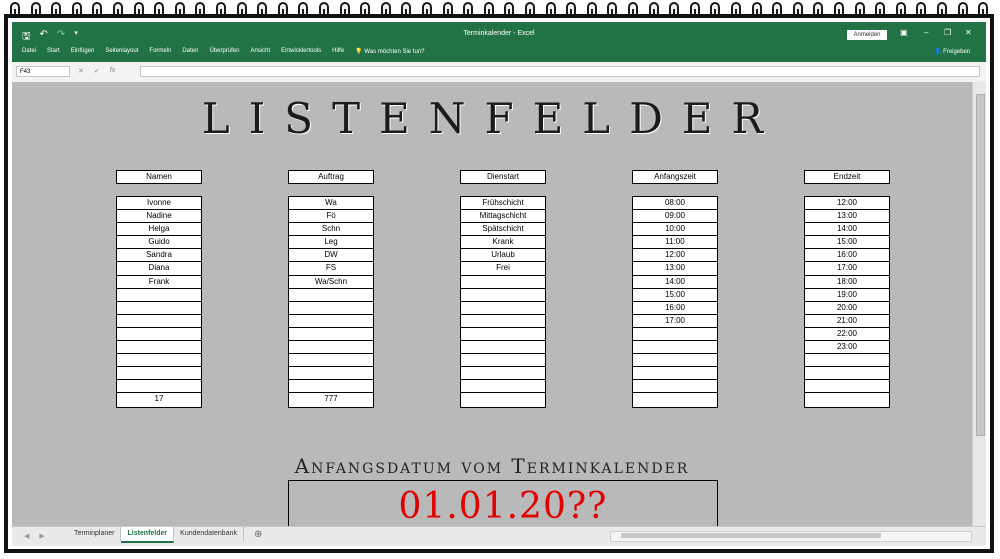  Describe the element at coordinates (331, 230) in the screenshot. I see `list-cell: Schn` at that location.